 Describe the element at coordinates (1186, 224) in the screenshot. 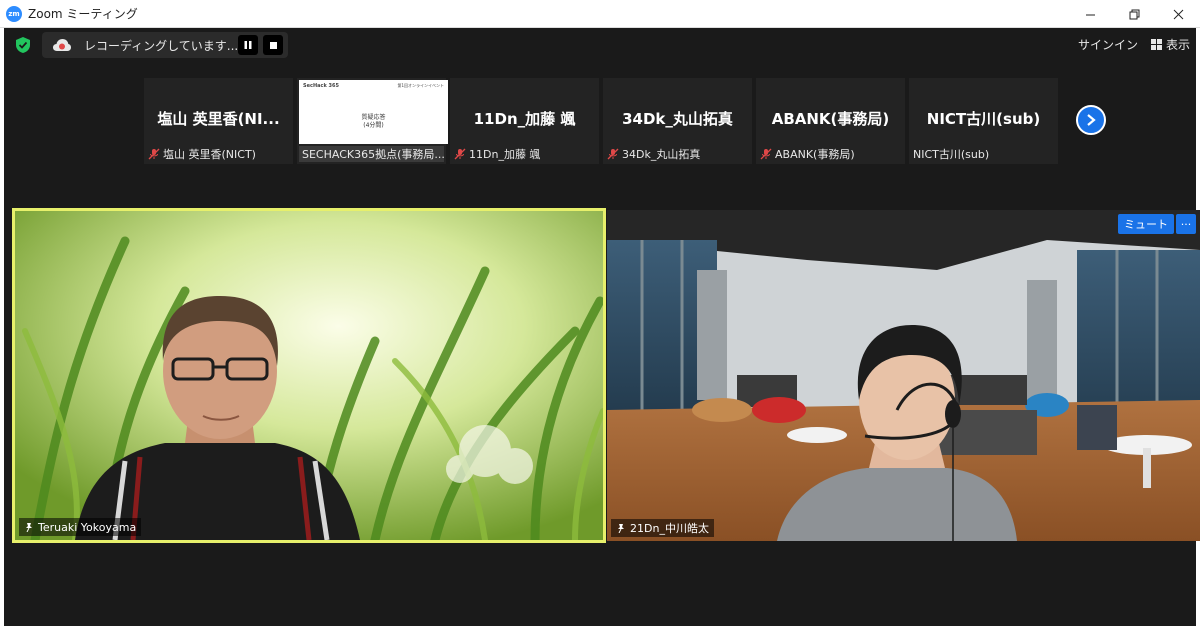

I see `more-options-button: ···` at that location.